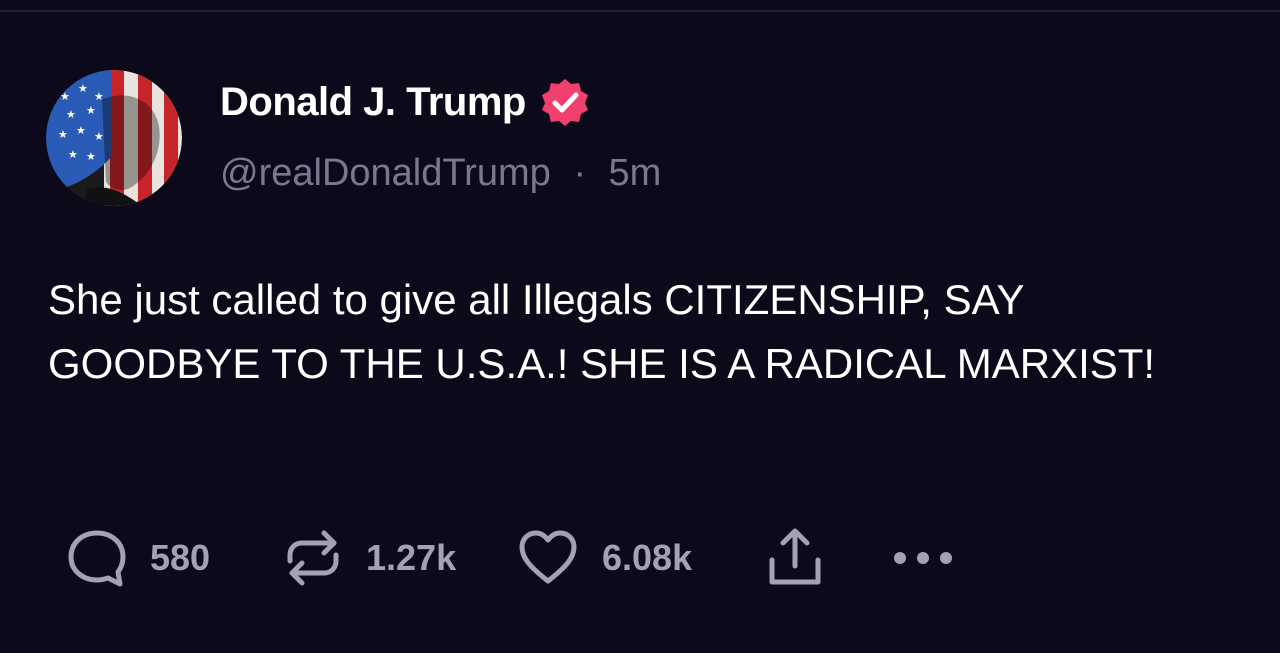  Describe the element at coordinates (565, 102) in the screenshot. I see `verified-badge-icon` at that location.